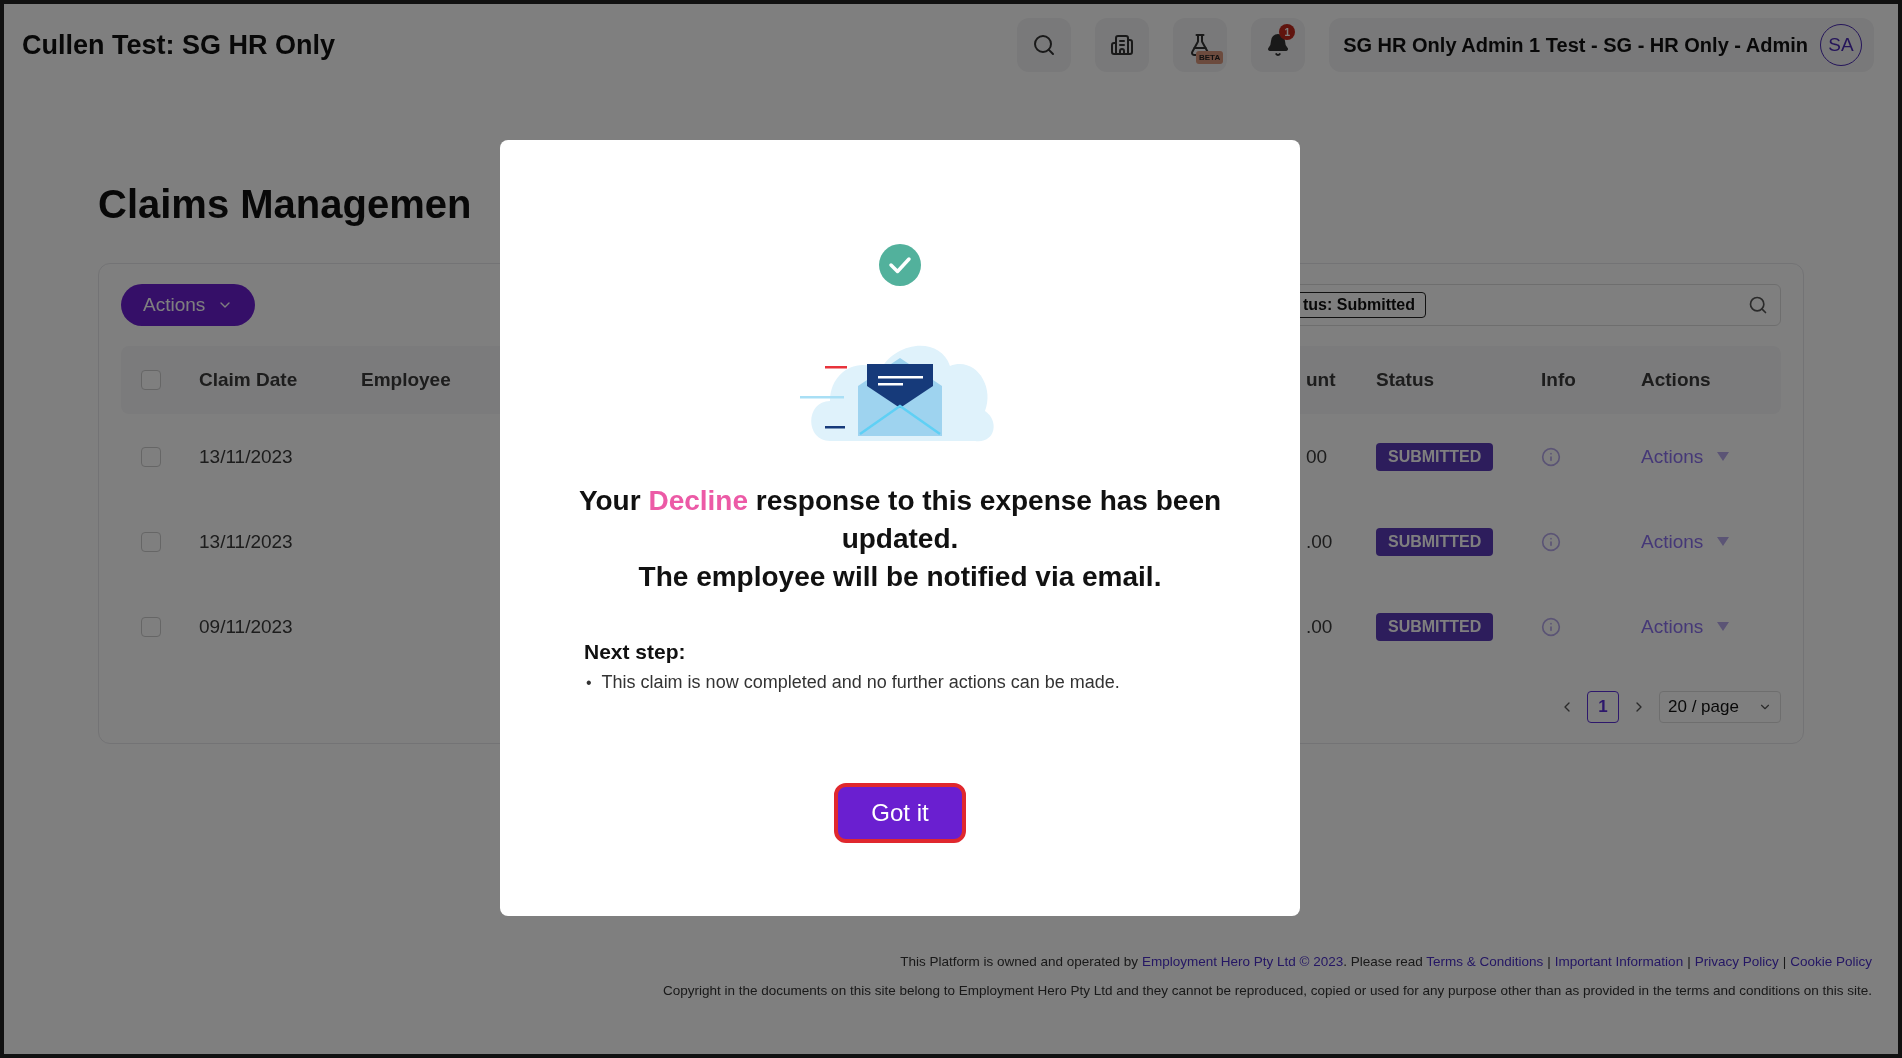  I want to click on column-header: Employee, so click(406, 380).